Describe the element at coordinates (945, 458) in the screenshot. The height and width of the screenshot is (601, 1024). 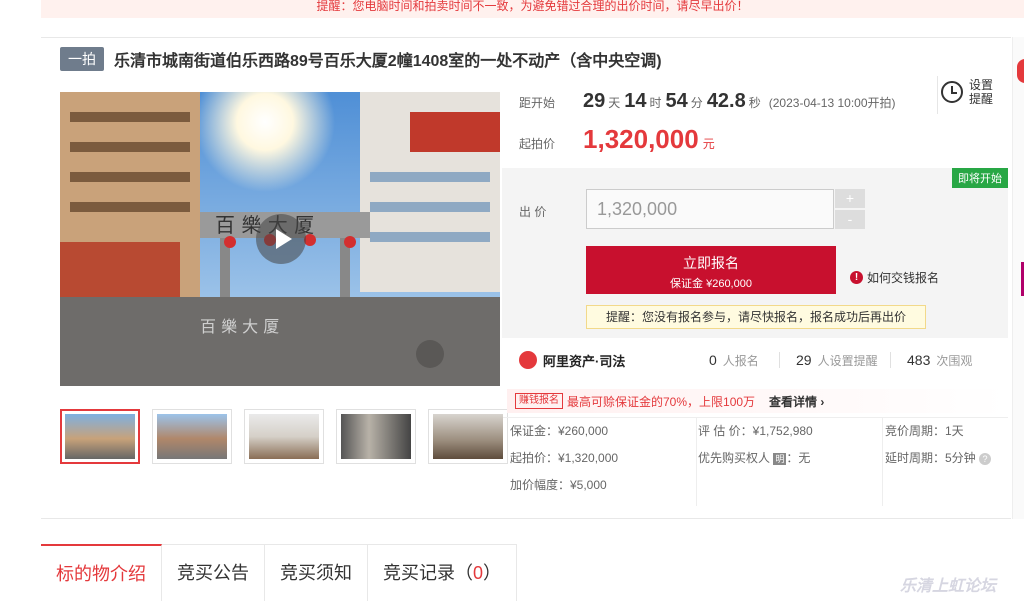
I see `delay-cycle-detail: 延时周期：5分钟 ?` at that location.